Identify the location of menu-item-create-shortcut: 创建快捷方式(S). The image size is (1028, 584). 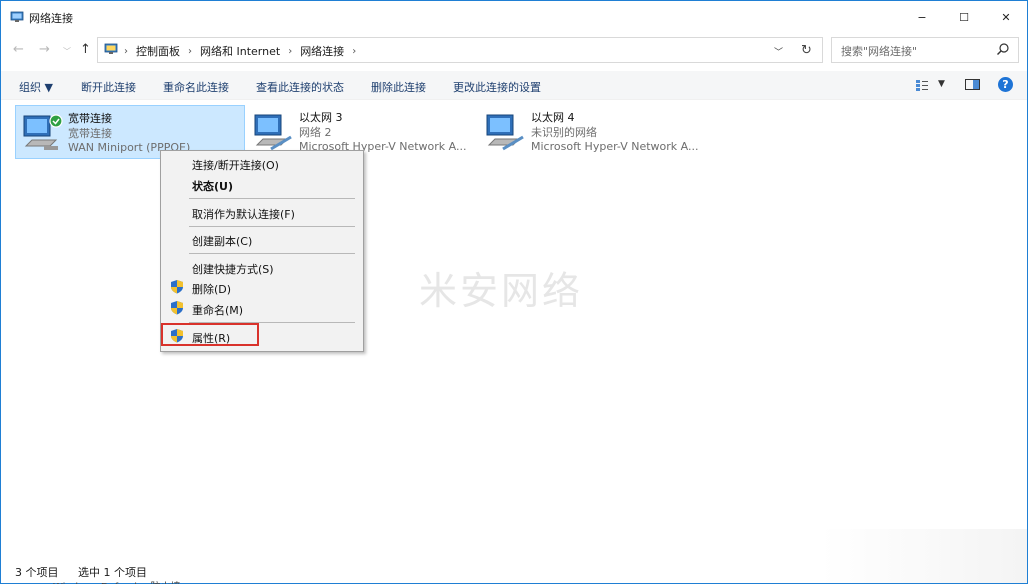
(233, 269).